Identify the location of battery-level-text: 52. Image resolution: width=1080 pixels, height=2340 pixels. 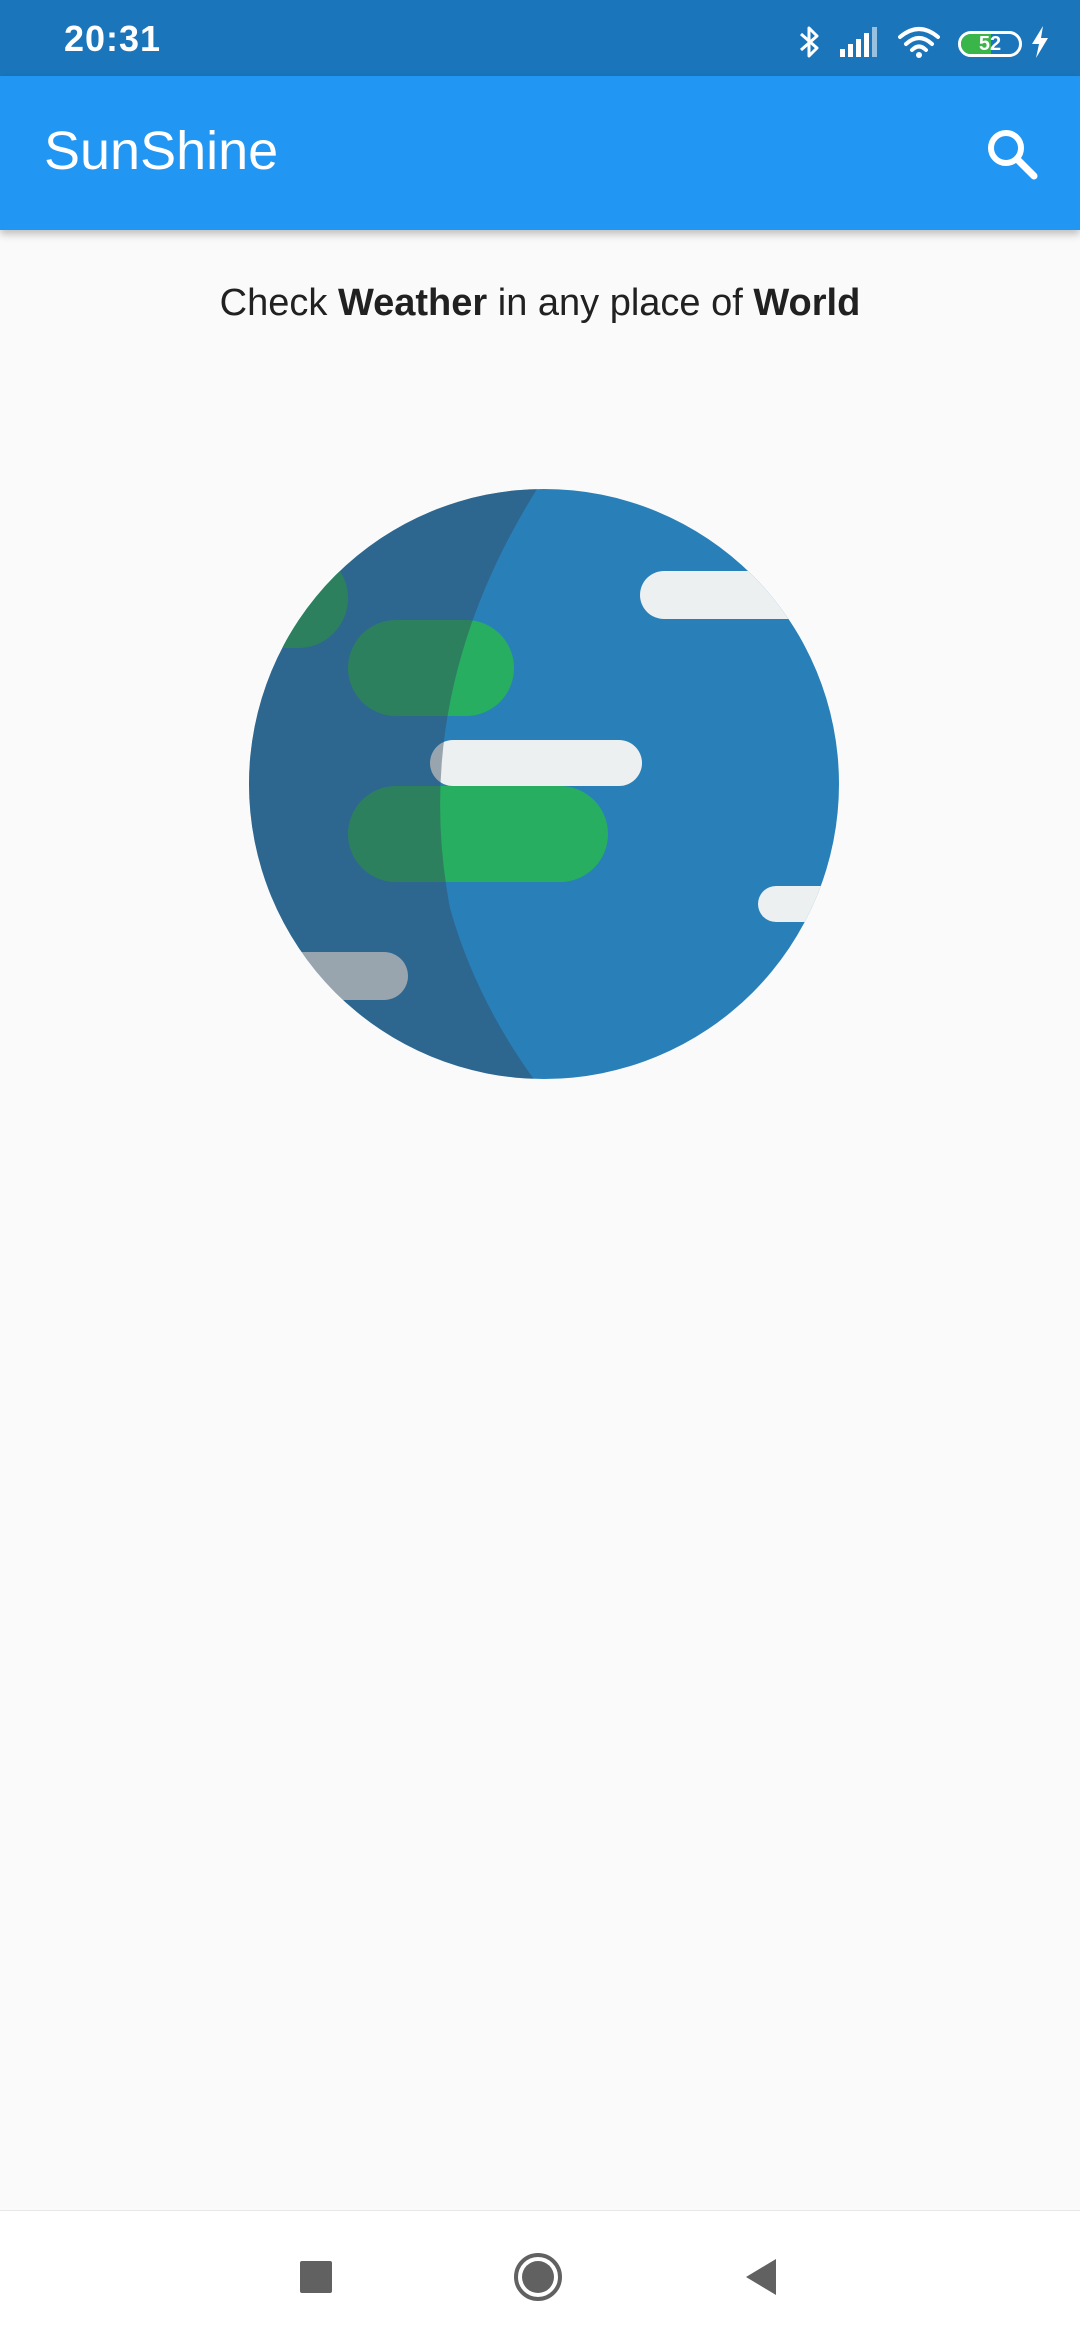
(990, 44).